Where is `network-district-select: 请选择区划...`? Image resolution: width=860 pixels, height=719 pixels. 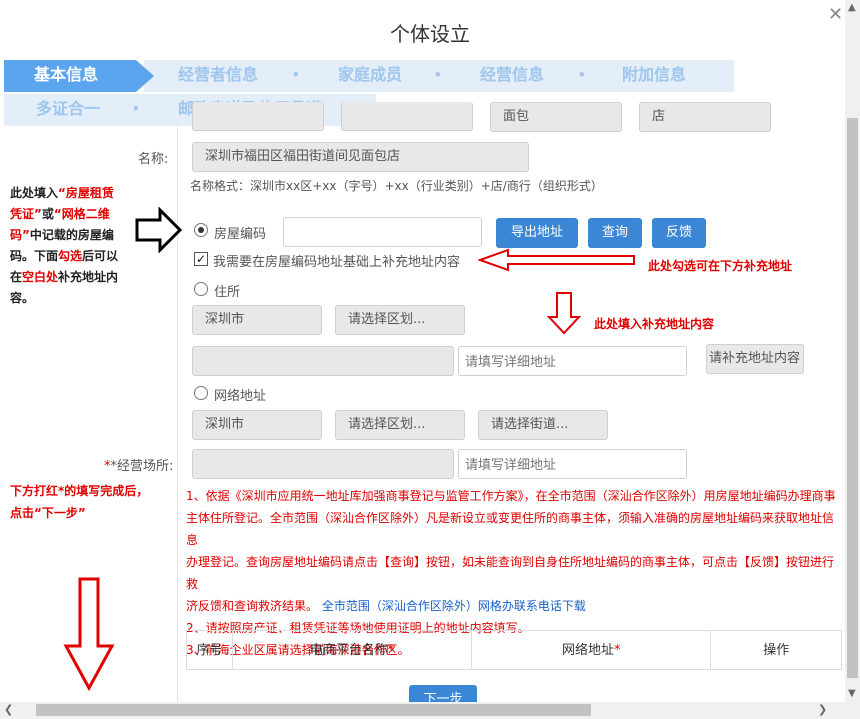
network-district-select: 请选择区划... is located at coordinates (400, 425).